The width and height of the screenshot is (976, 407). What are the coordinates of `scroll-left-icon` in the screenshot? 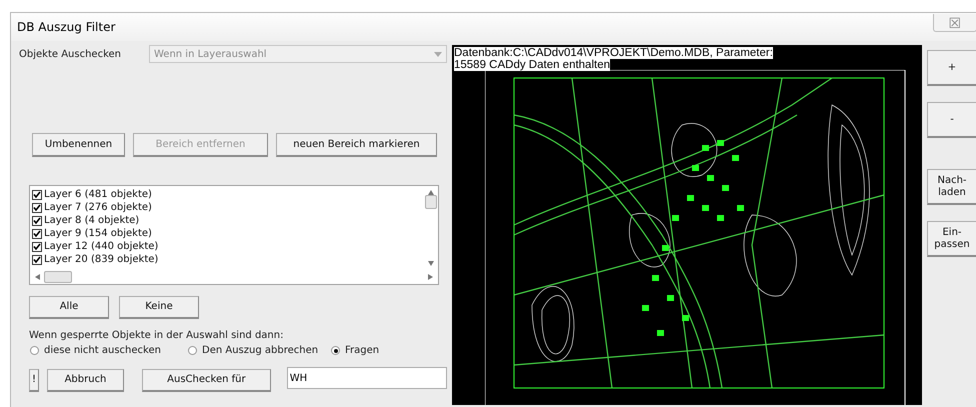 It's located at (37, 277).